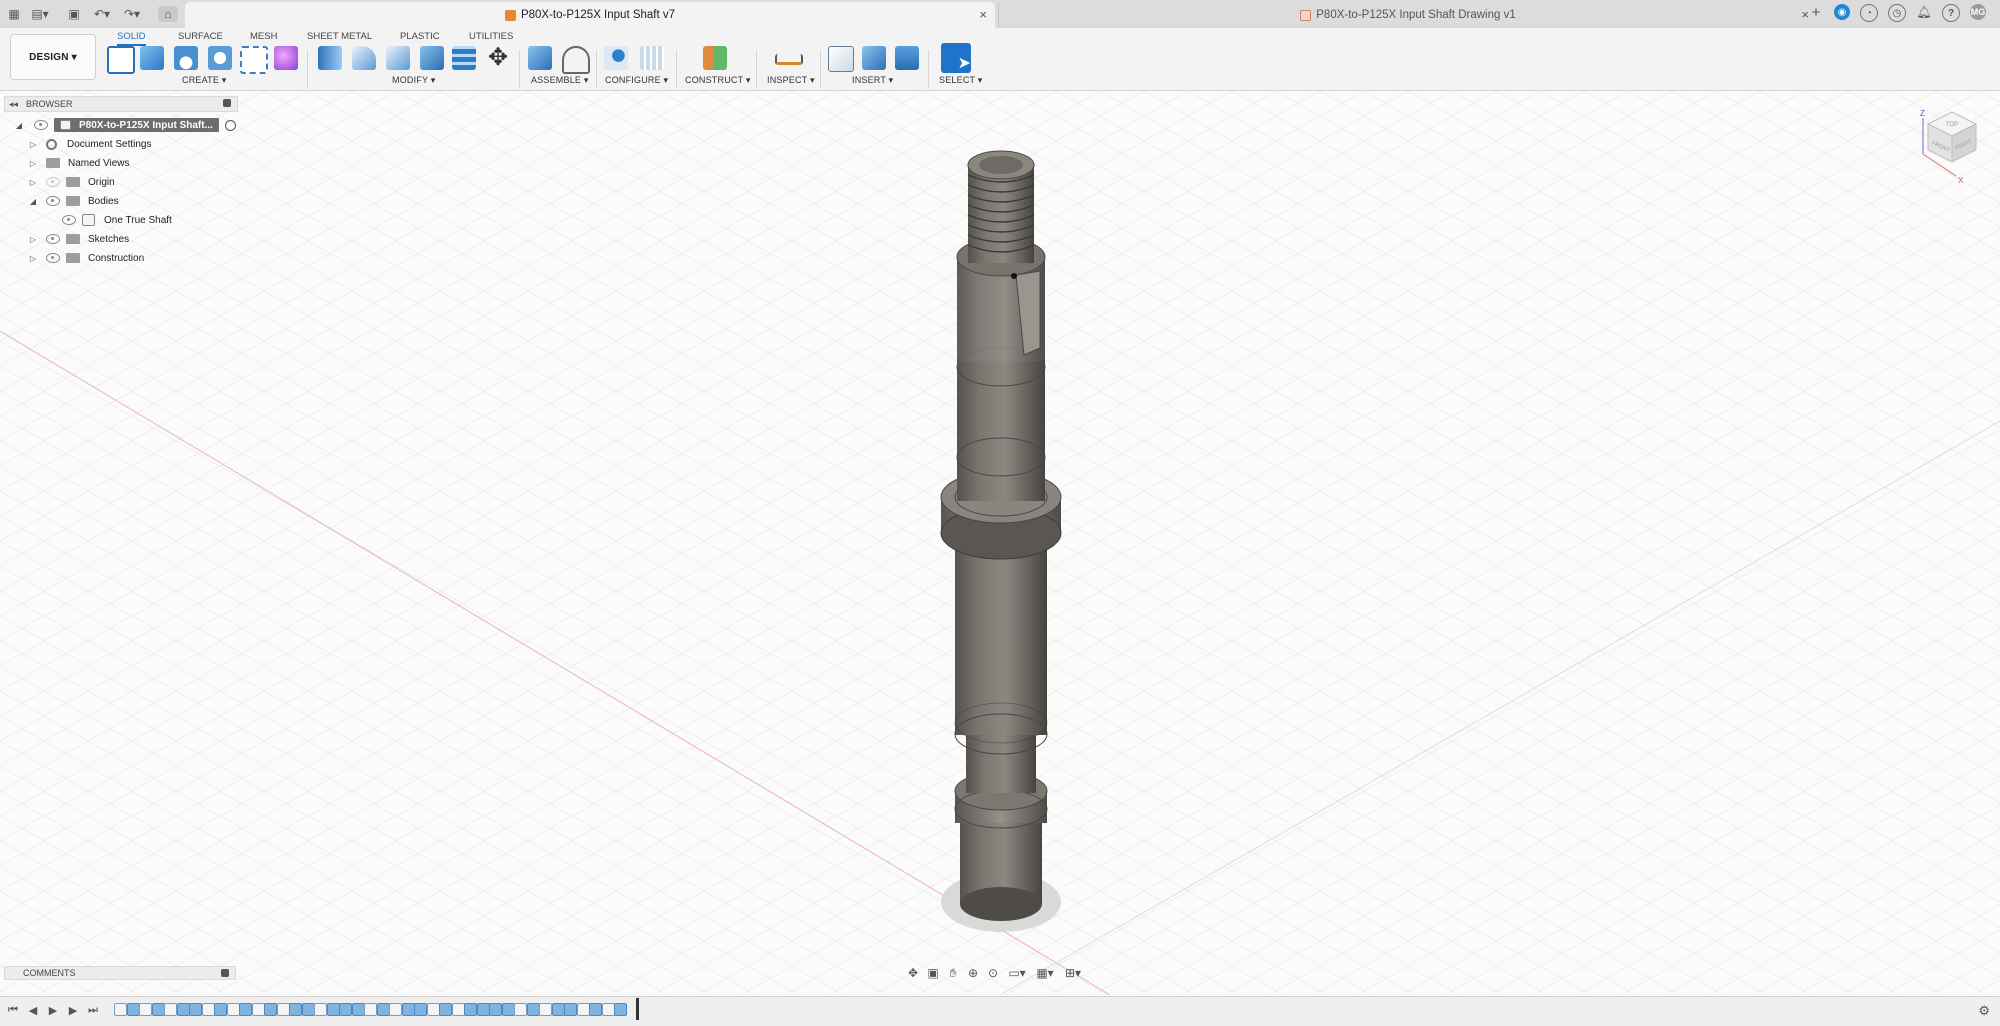 This screenshot has width=2000, height=1026. What do you see at coordinates (1001, 535) in the screenshot?
I see `shaft-model` at bounding box center [1001, 535].